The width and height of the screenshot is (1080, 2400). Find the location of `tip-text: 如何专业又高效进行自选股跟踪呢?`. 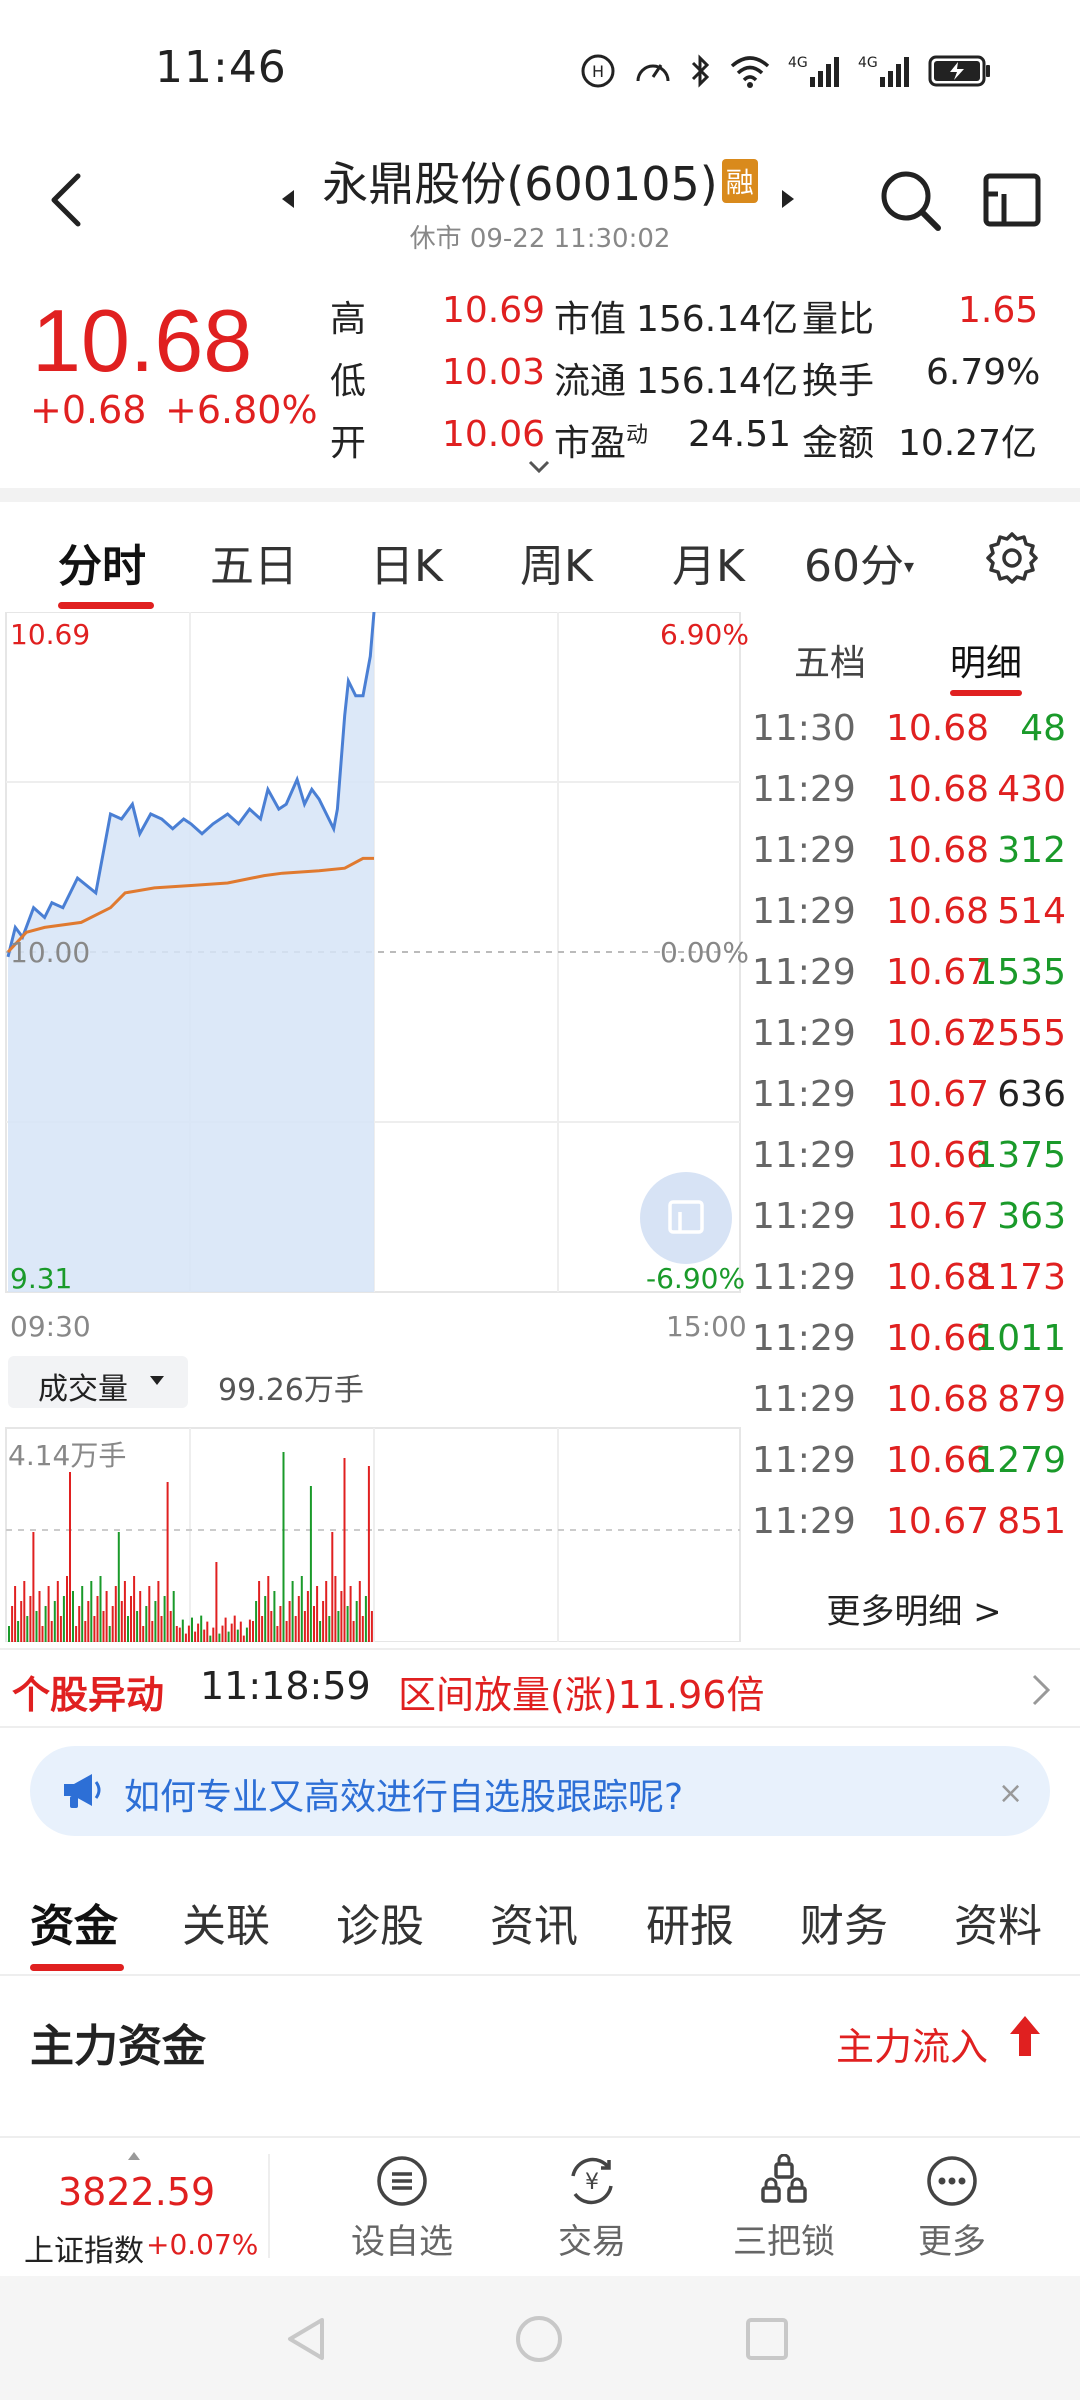

tip-text: 如何专业又高效进行自选股跟踪呢? is located at coordinates (404, 1797).